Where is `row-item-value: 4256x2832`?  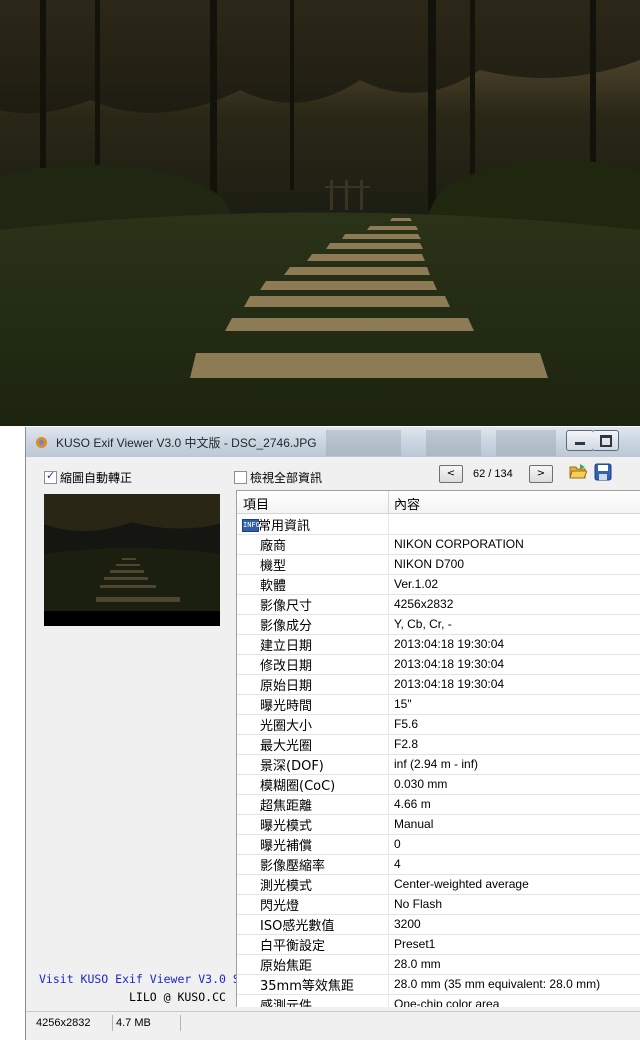 row-item-value: 4256x2832 is located at coordinates (424, 604).